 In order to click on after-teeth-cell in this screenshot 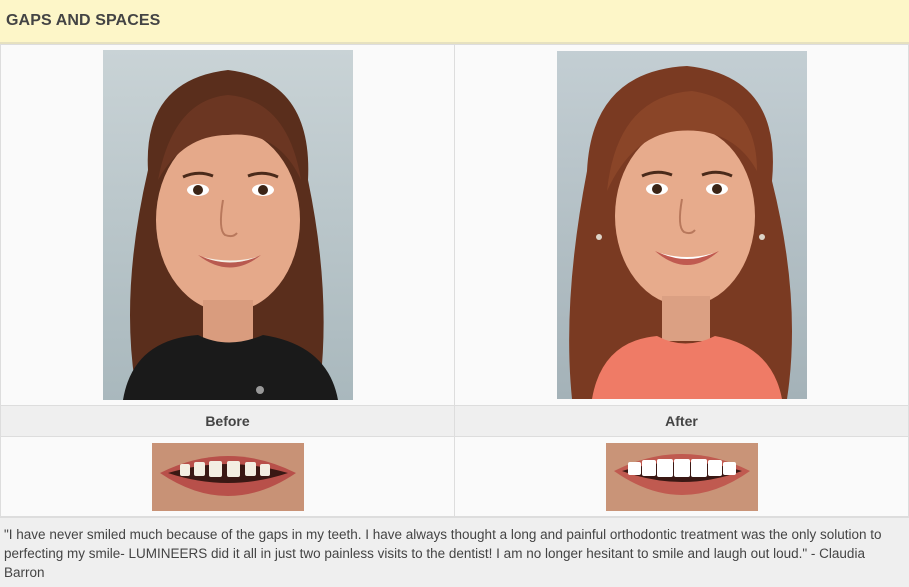, I will do `click(681, 476)`.